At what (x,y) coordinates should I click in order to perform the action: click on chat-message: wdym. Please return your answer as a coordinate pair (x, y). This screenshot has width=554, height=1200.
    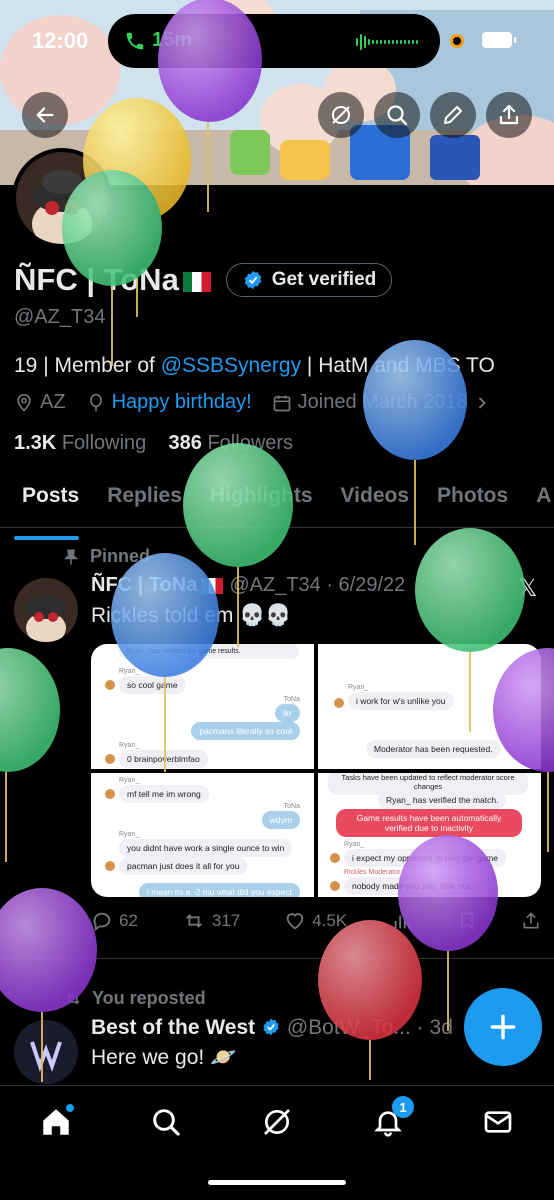
    Looking at the image, I should click on (280, 819).